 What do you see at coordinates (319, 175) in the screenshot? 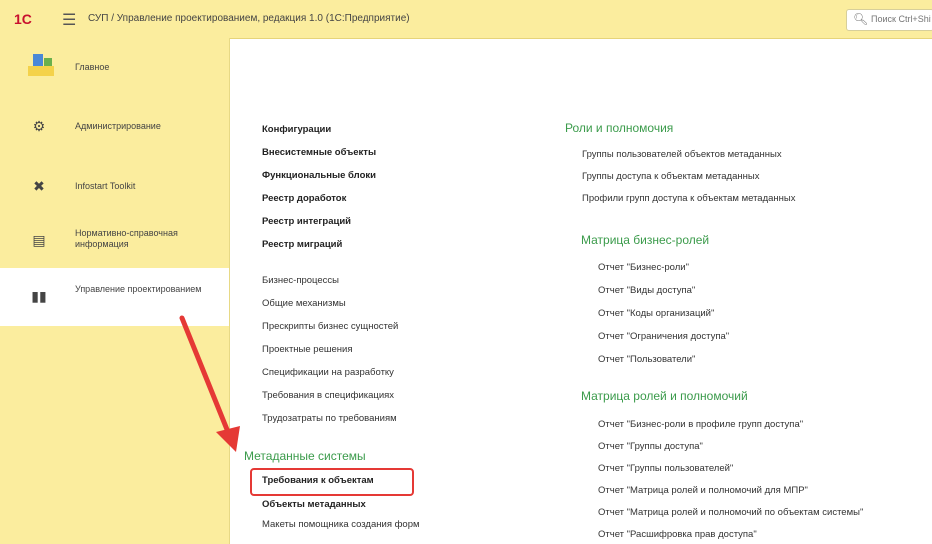
I see `link-functional-blocks: Функциональные блоки` at bounding box center [319, 175].